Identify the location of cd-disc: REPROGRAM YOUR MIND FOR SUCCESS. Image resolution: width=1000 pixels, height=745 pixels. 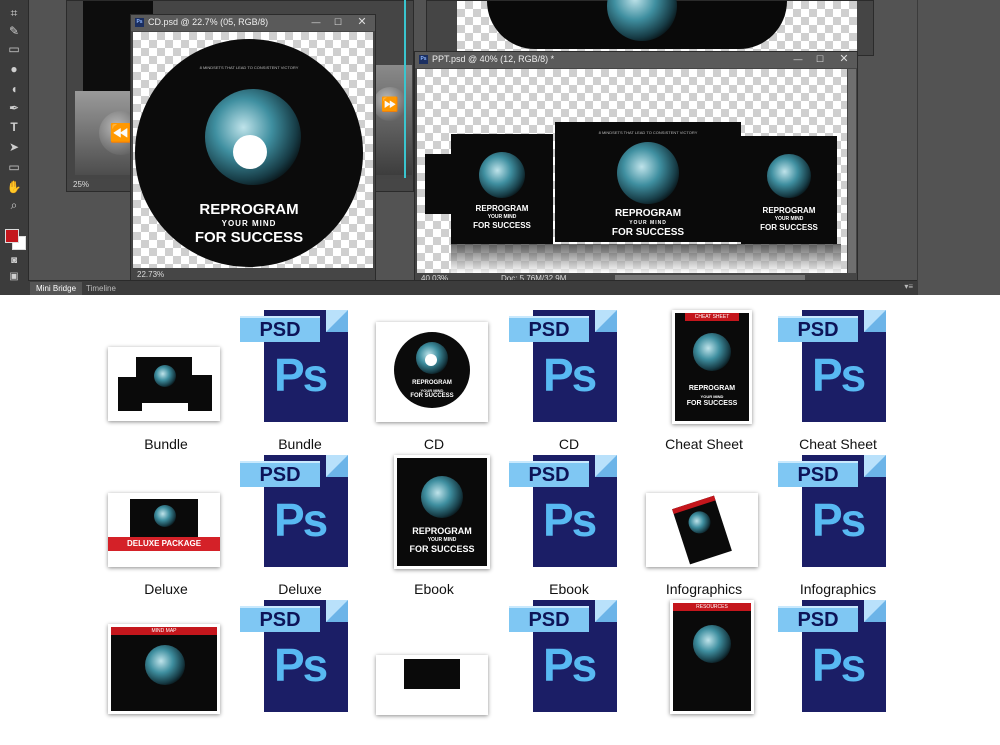
(432, 370).